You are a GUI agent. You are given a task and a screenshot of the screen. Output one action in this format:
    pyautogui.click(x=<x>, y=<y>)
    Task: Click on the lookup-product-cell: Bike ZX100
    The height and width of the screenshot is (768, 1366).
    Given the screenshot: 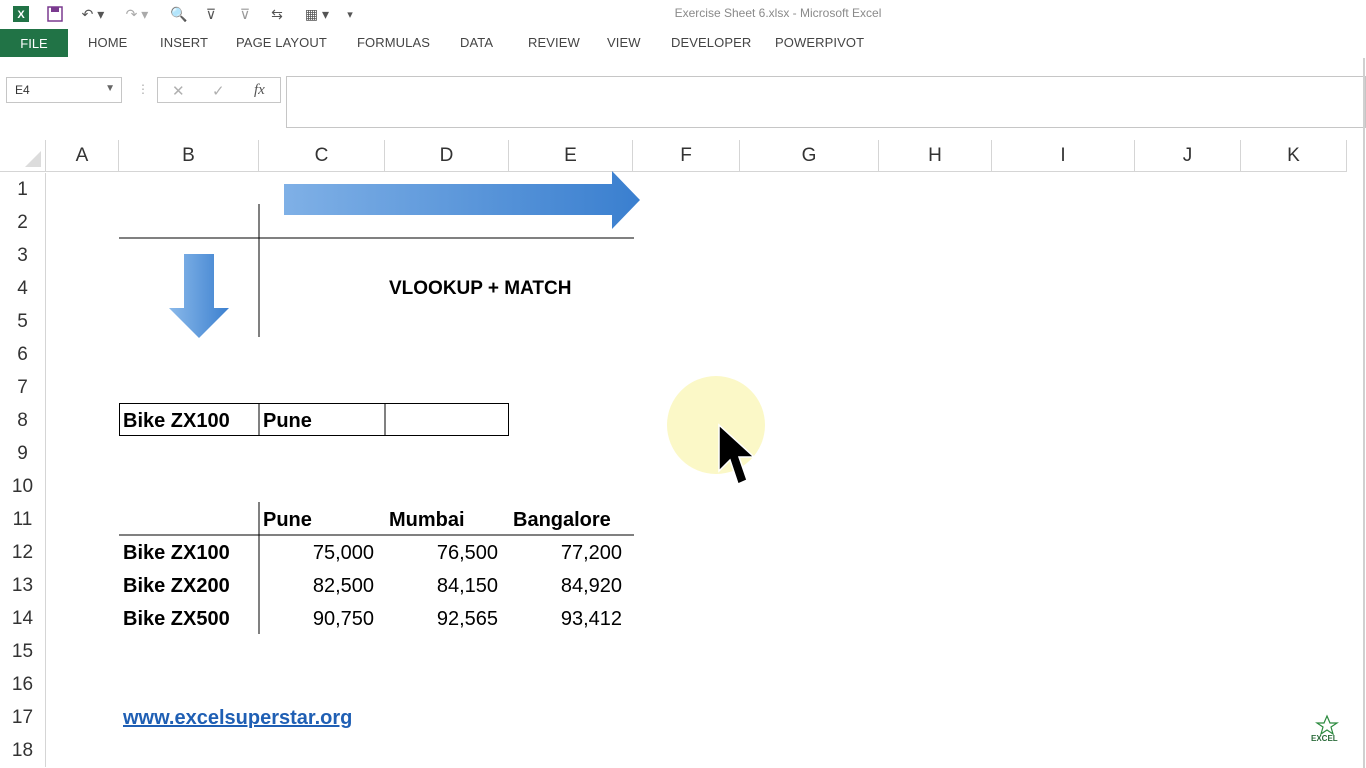 What is the action you would take?
    pyautogui.click(x=176, y=421)
    